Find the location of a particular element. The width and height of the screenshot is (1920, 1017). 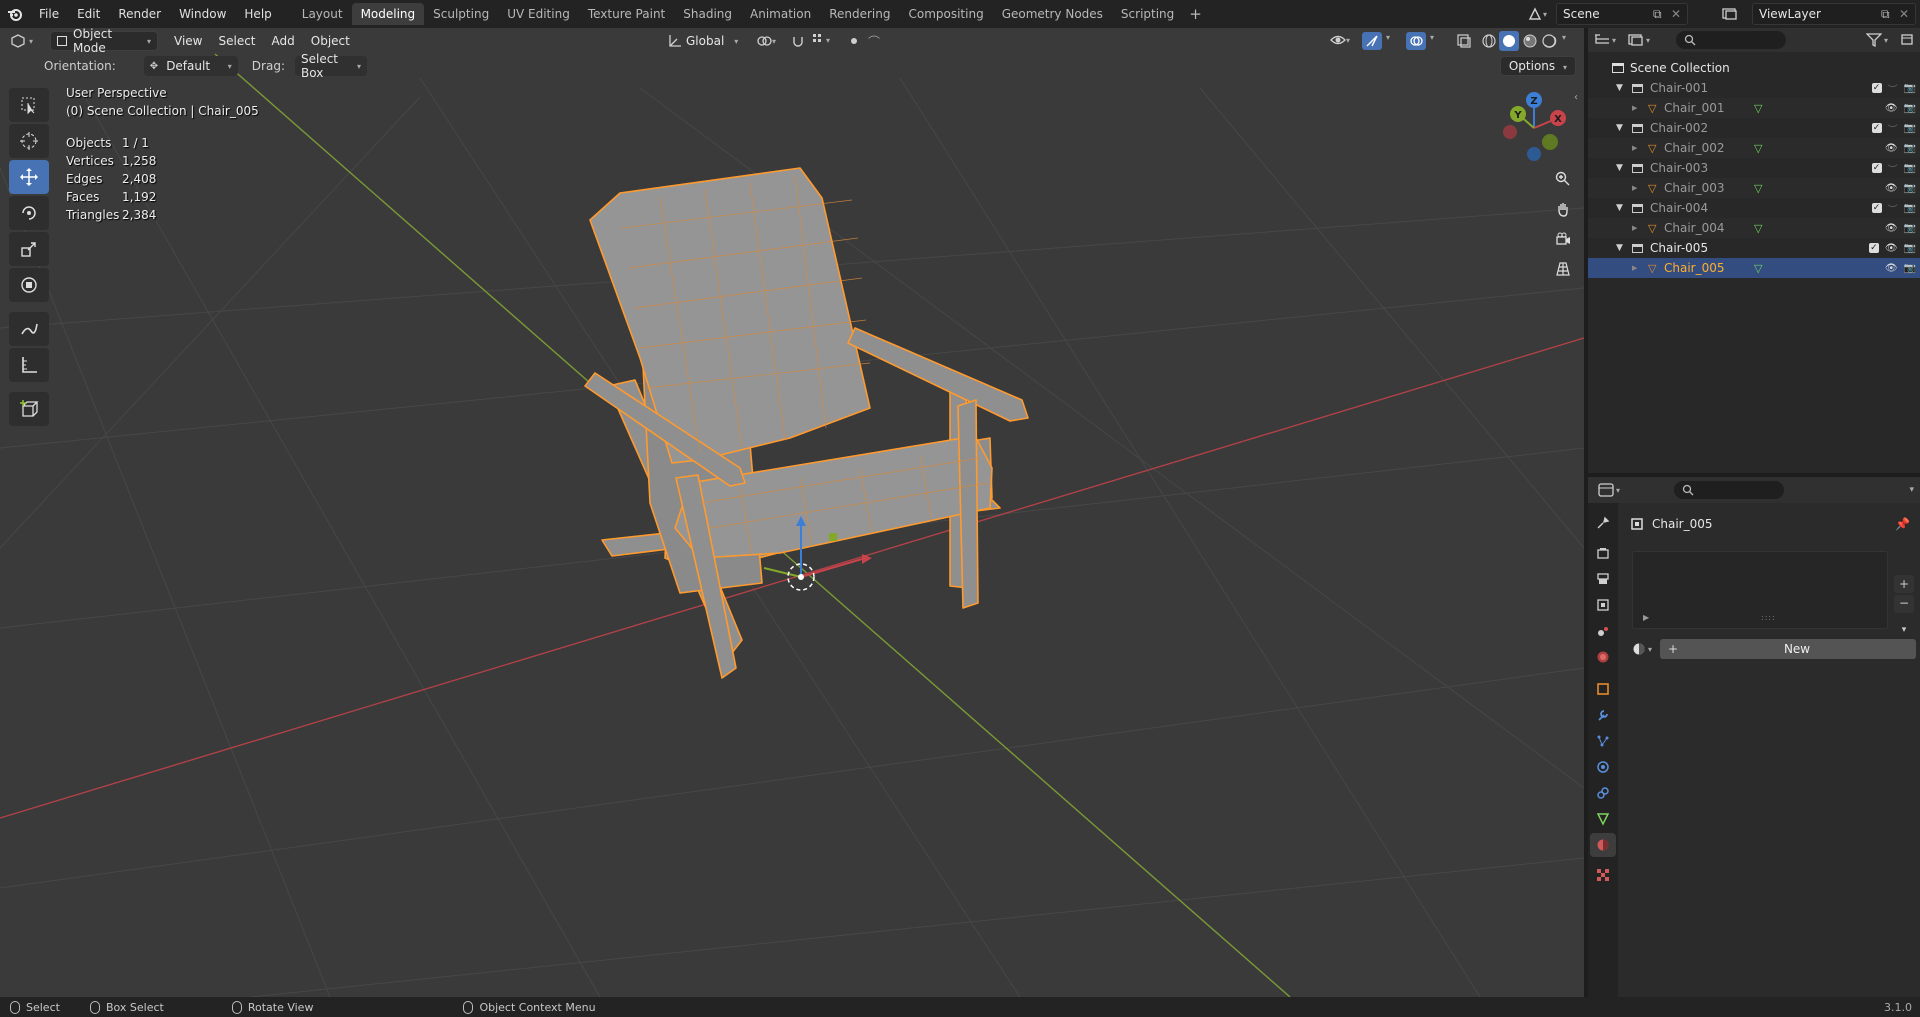

tab-world-icon is located at coordinates (1603, 657).